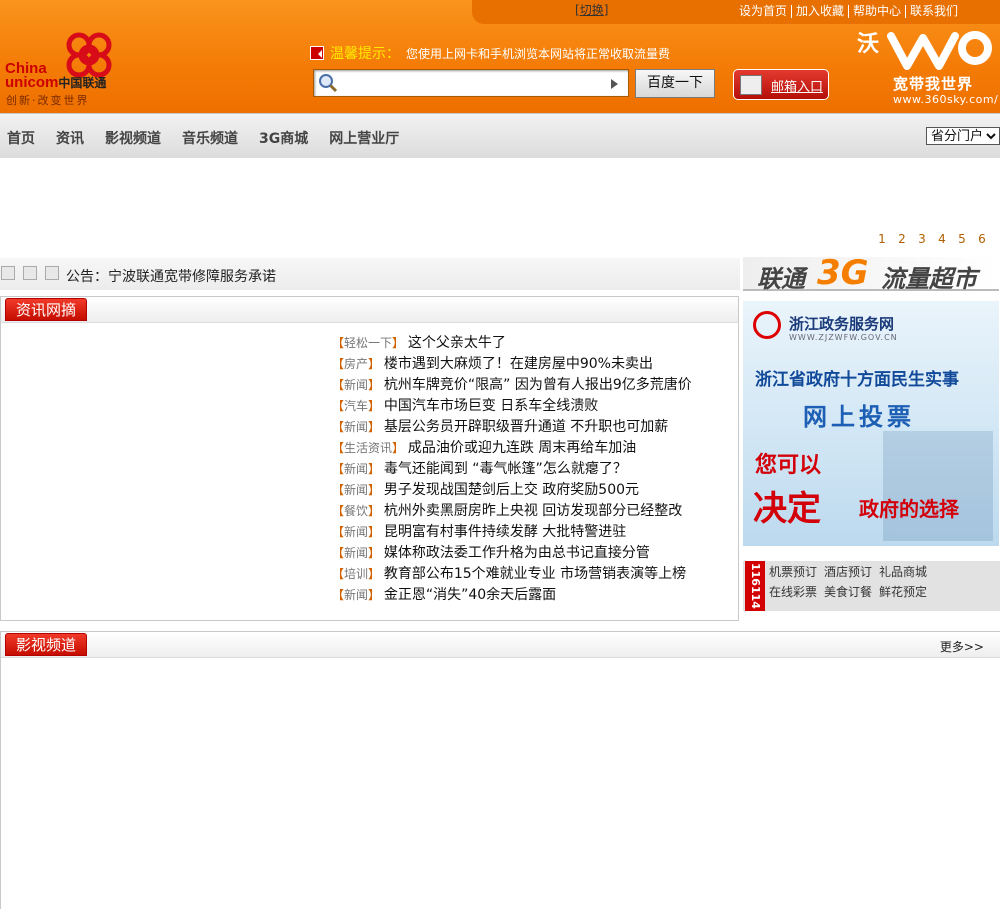  I want to click on news-item: 【新闻】 基层公务员开辟职级晋升通道 不升职也可加薪, so click(512, 426).